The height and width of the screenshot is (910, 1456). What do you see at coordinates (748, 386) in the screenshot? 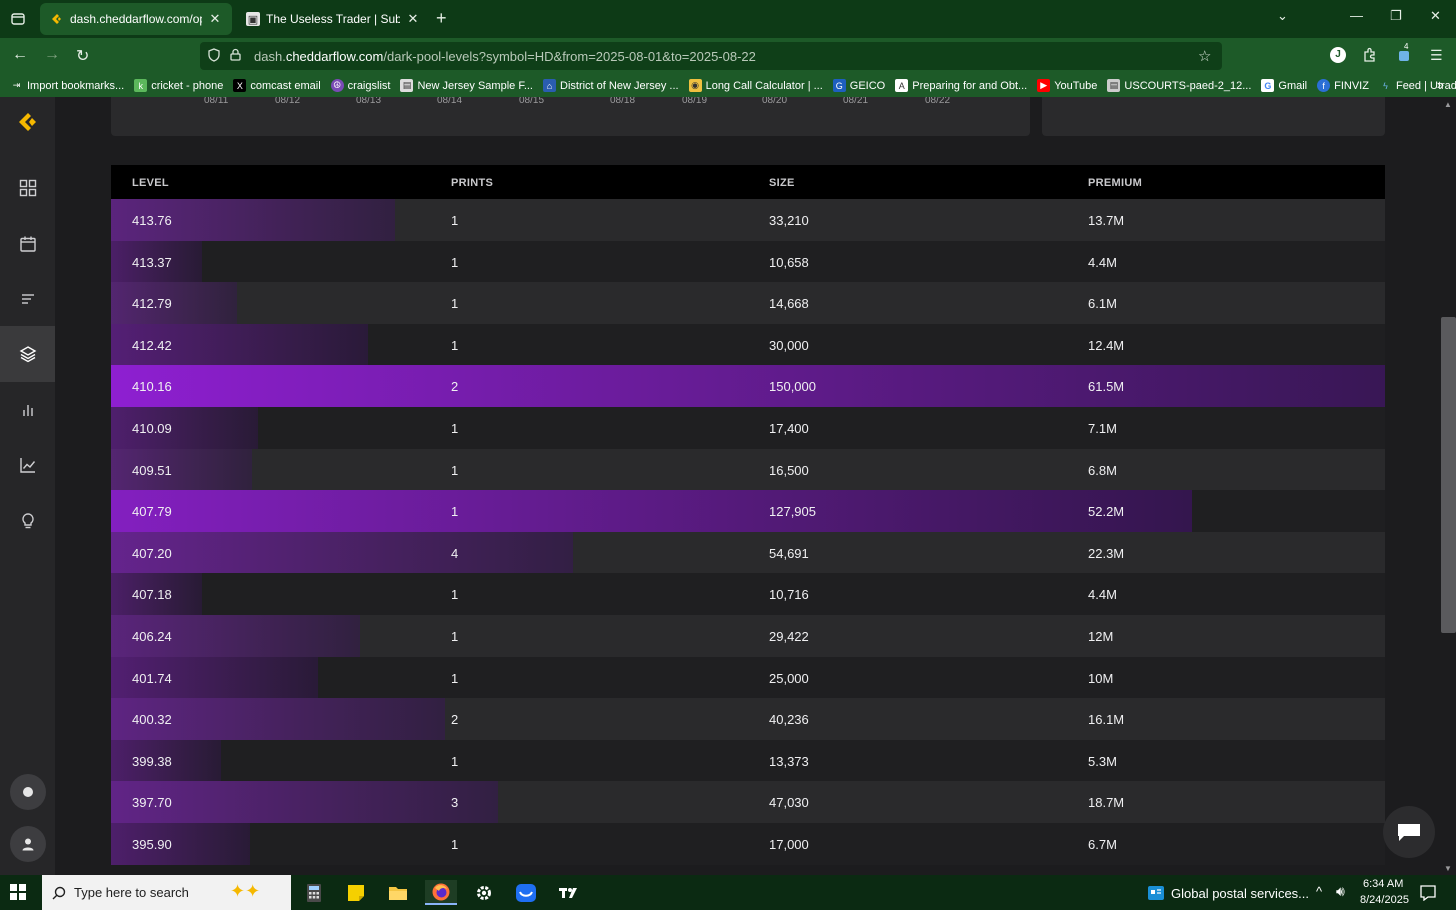
I see `table-row: 410.16 2 150,000 61.5M` at bounding box center [748, 386].